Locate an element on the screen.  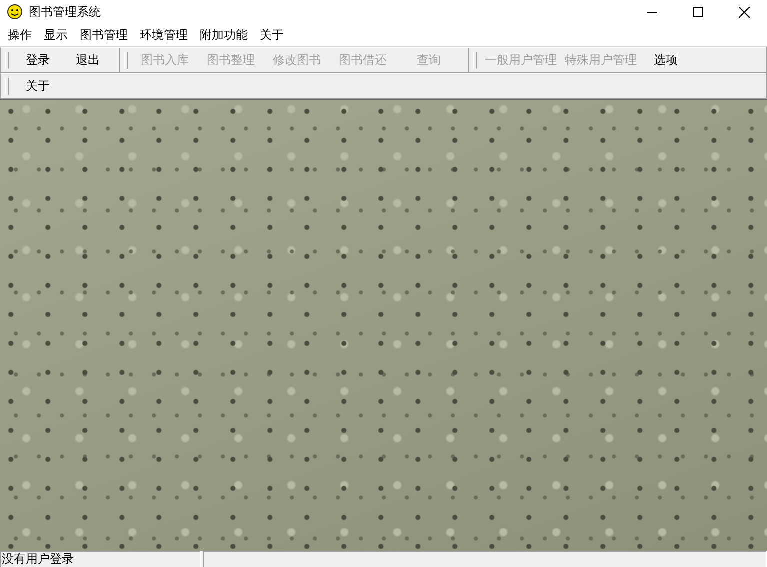
toolbar-button: 选项 is located at coordinates (666, 60).